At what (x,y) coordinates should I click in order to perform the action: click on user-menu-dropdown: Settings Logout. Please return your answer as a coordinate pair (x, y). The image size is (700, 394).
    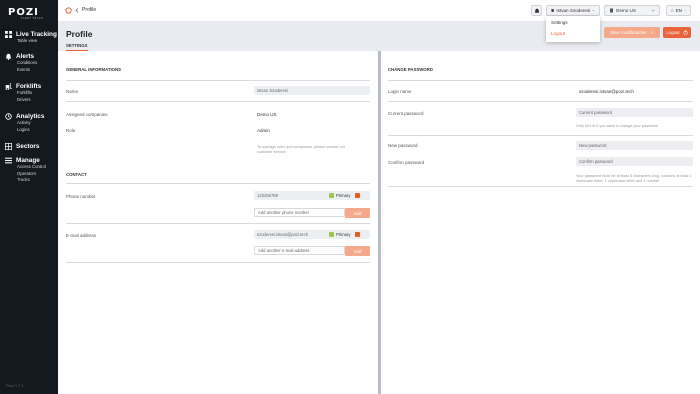
    Looking at the image, I should click on (573, 29).